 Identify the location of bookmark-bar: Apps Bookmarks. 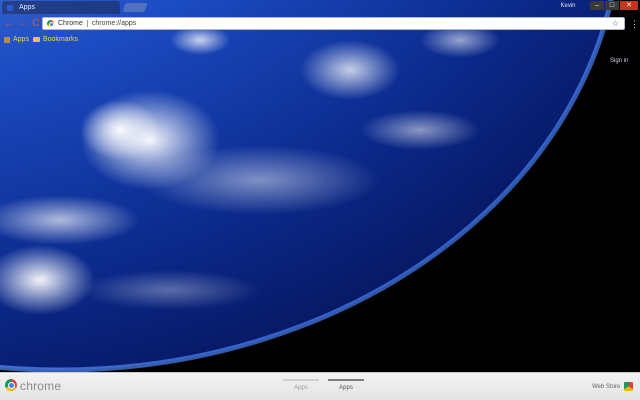
(320, 39).